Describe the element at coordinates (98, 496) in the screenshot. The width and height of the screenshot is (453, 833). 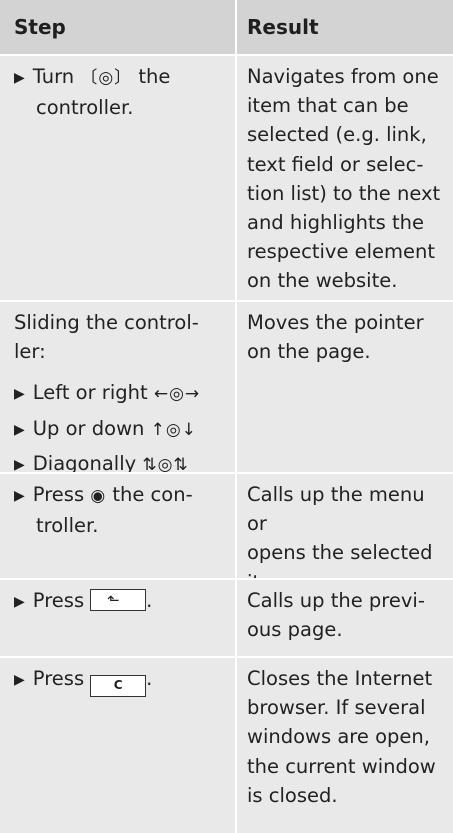
I see `press-controller-icon: ◉` at that location.